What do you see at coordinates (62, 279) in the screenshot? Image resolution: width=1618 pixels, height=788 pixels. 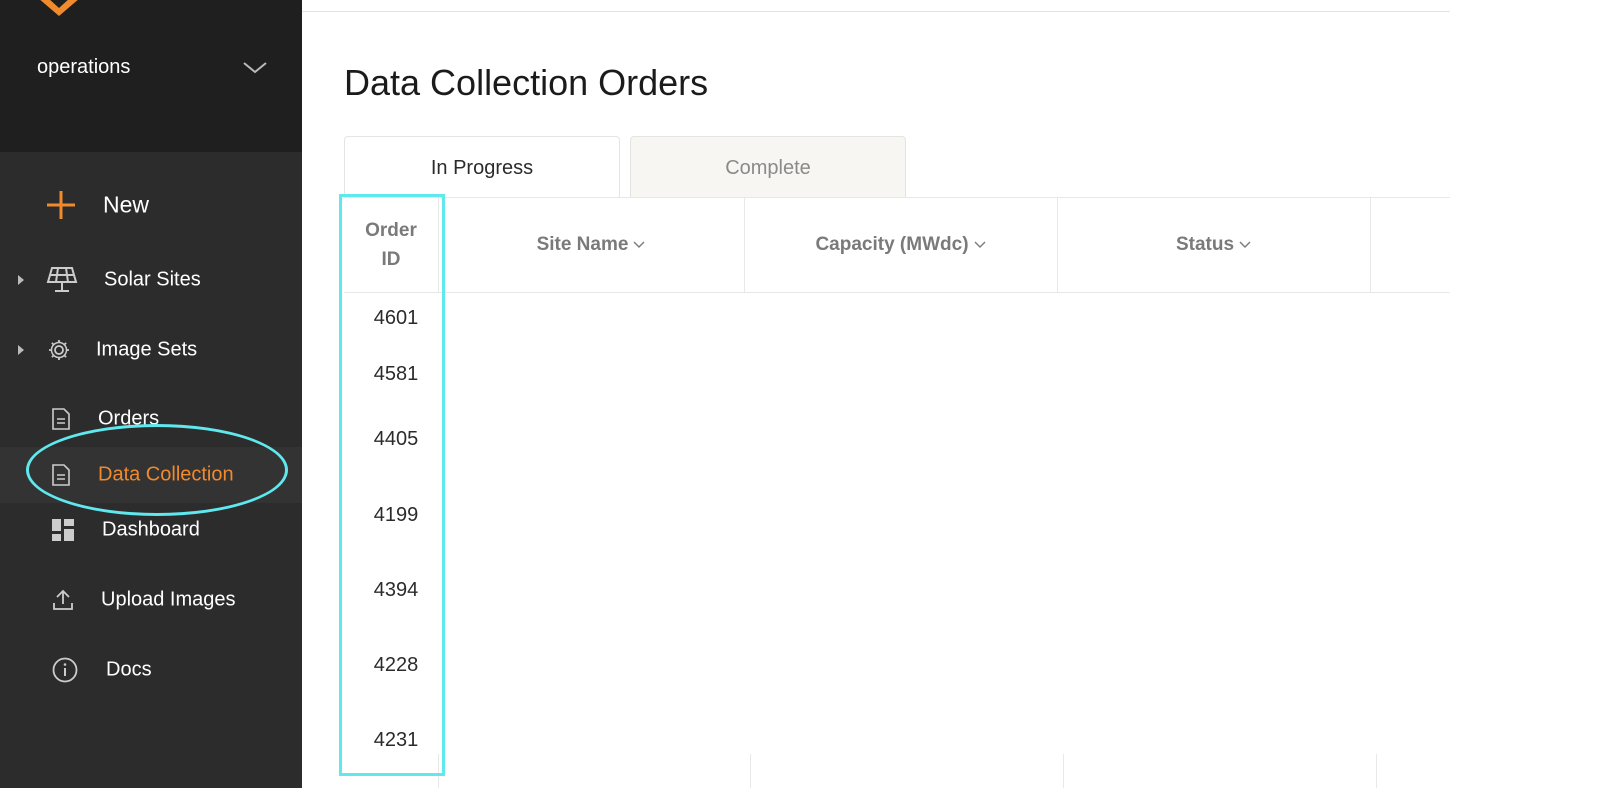 I see `solar-panel-icon` at bounding box center [62, 279].